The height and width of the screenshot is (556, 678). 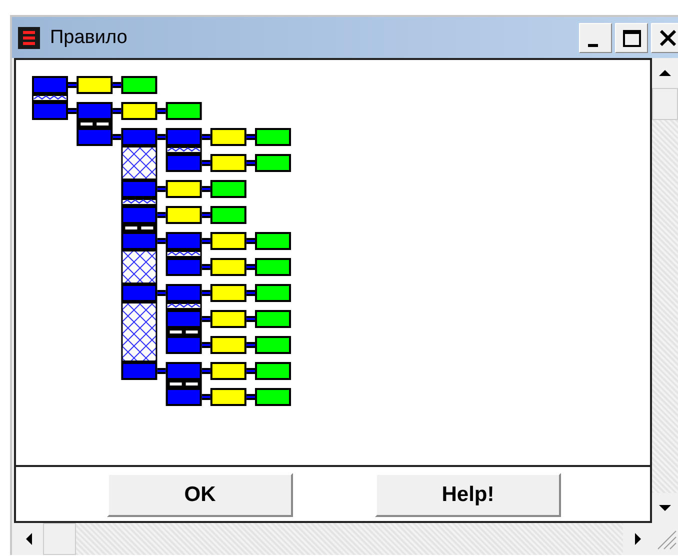 I want to click on ok-button: OK, so click(x=200, y=495).